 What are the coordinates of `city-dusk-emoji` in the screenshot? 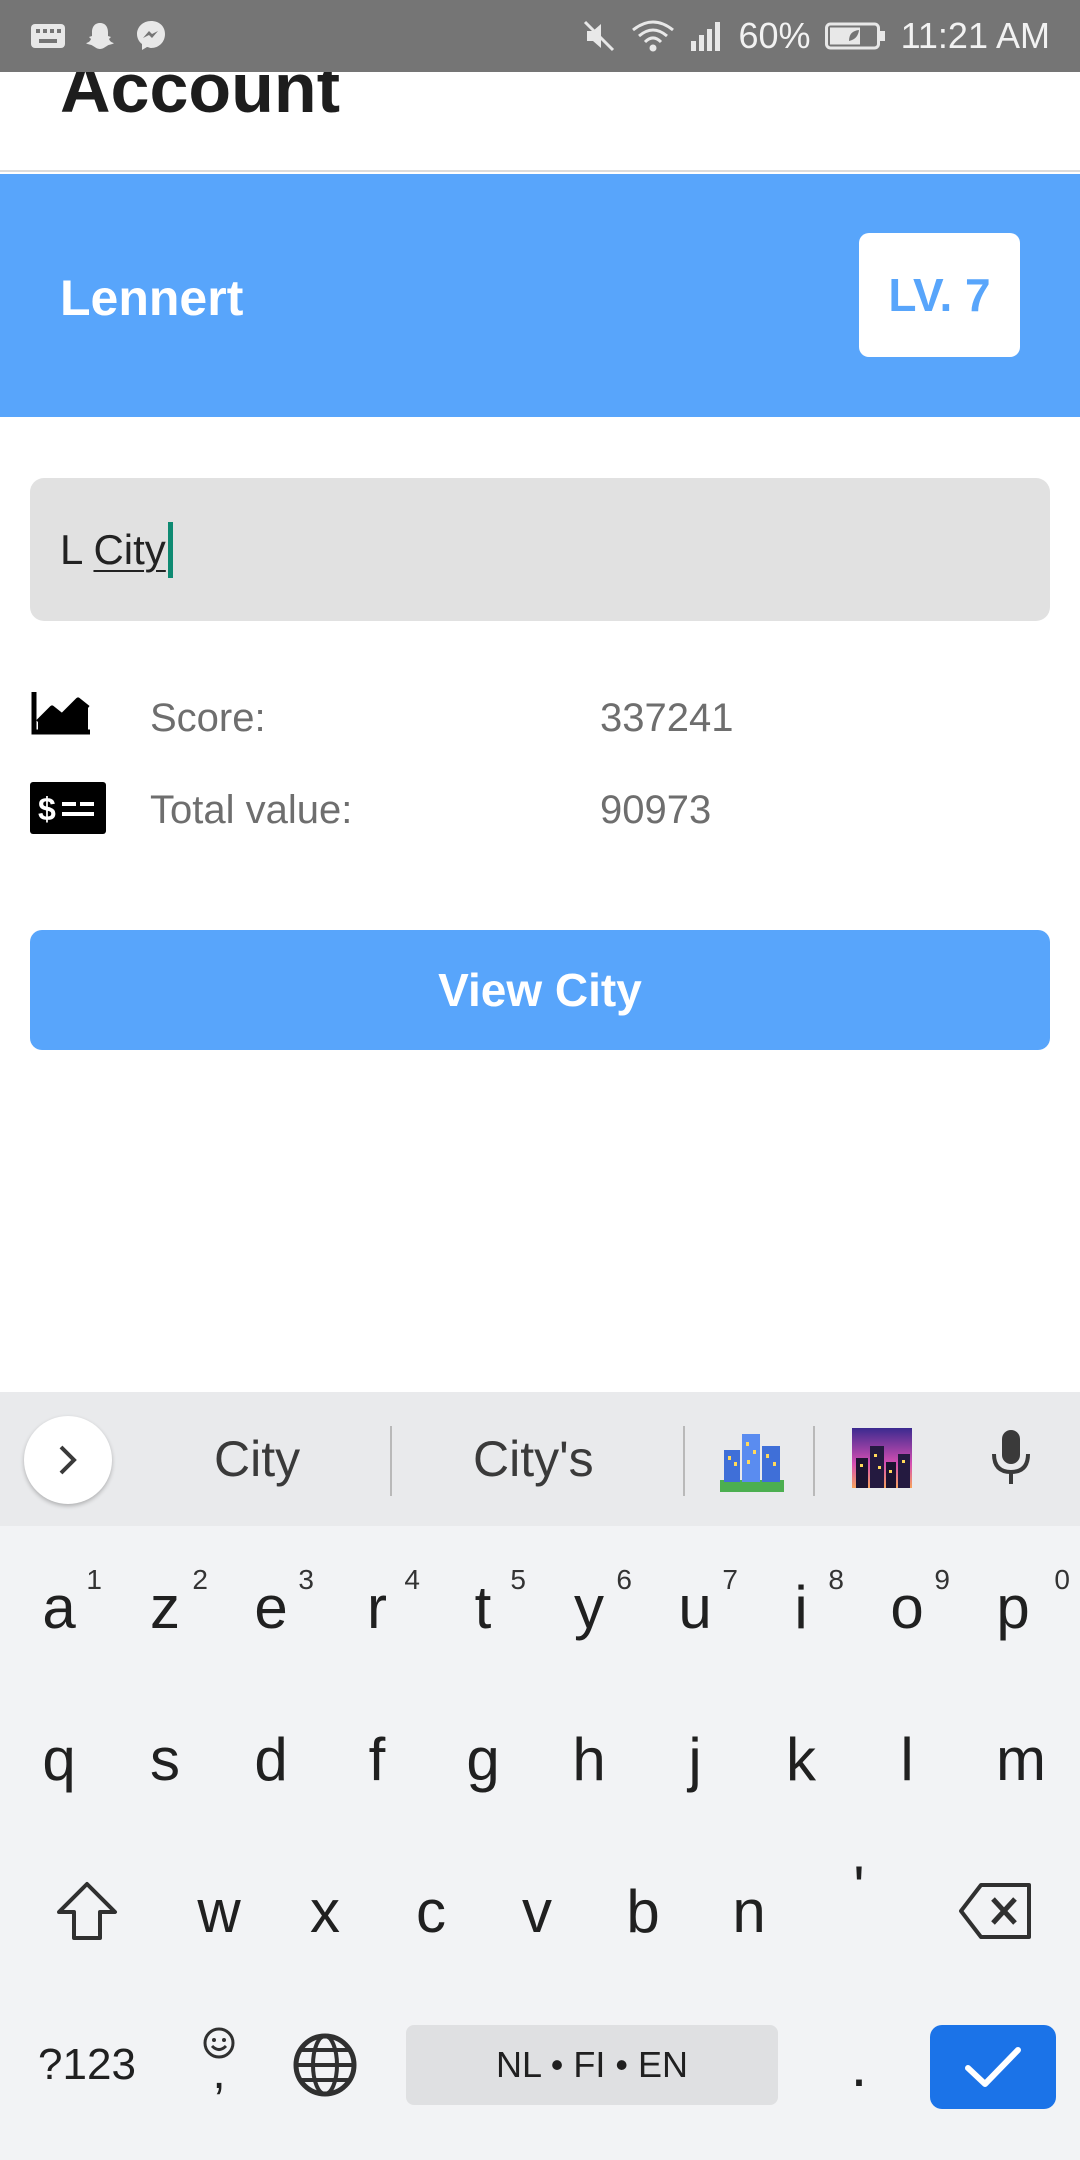 It's located at (884, 1460).